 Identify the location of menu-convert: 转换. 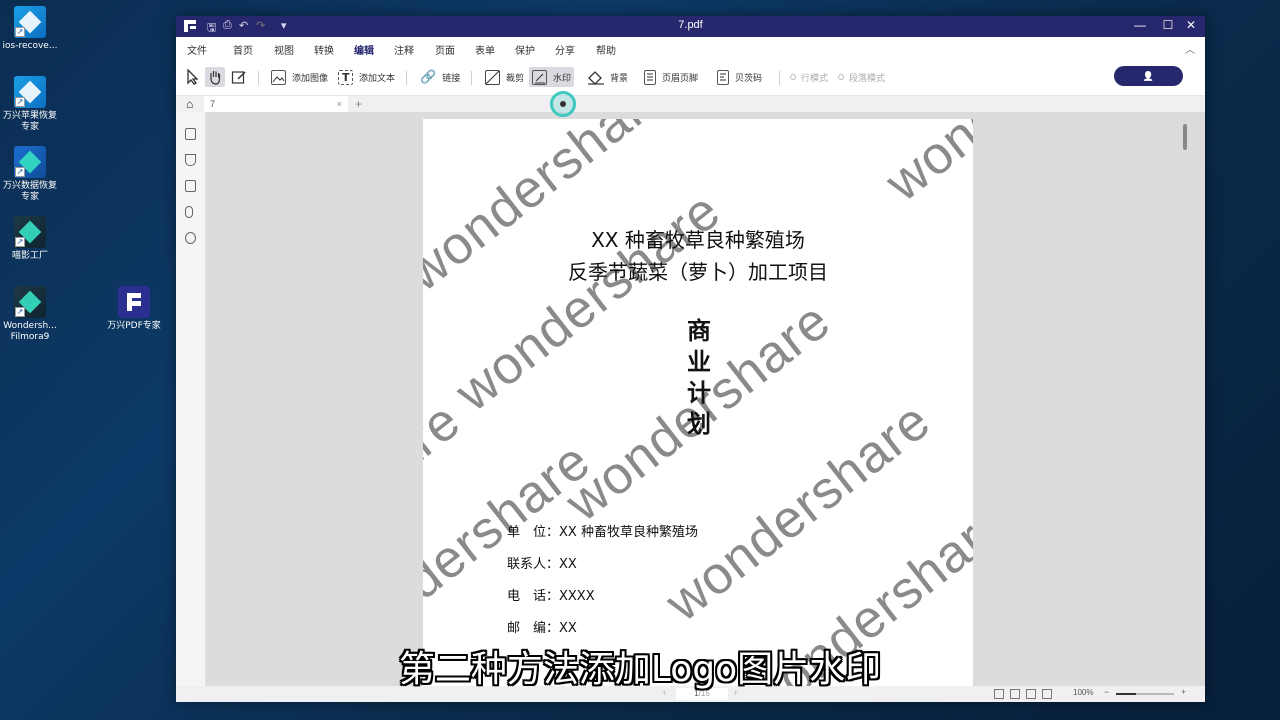
(324, 49).